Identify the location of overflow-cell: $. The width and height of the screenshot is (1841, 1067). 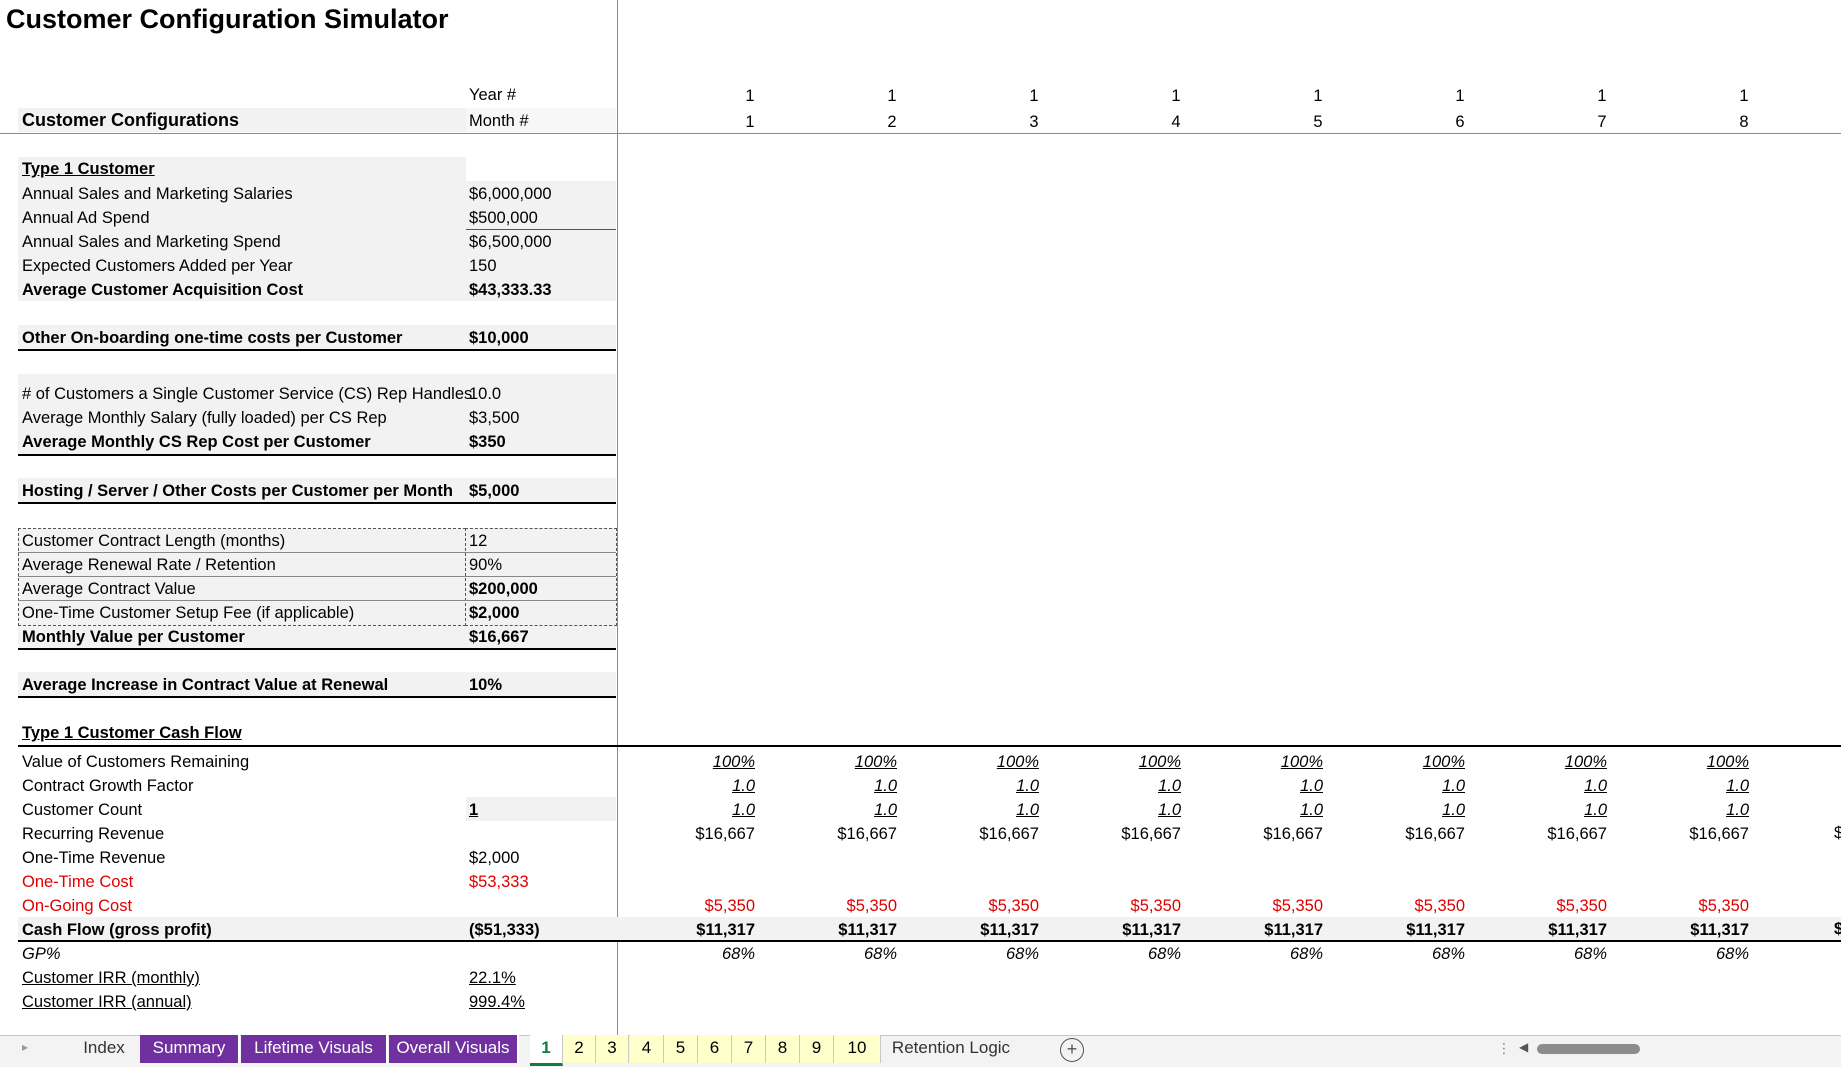
(1837, 833).